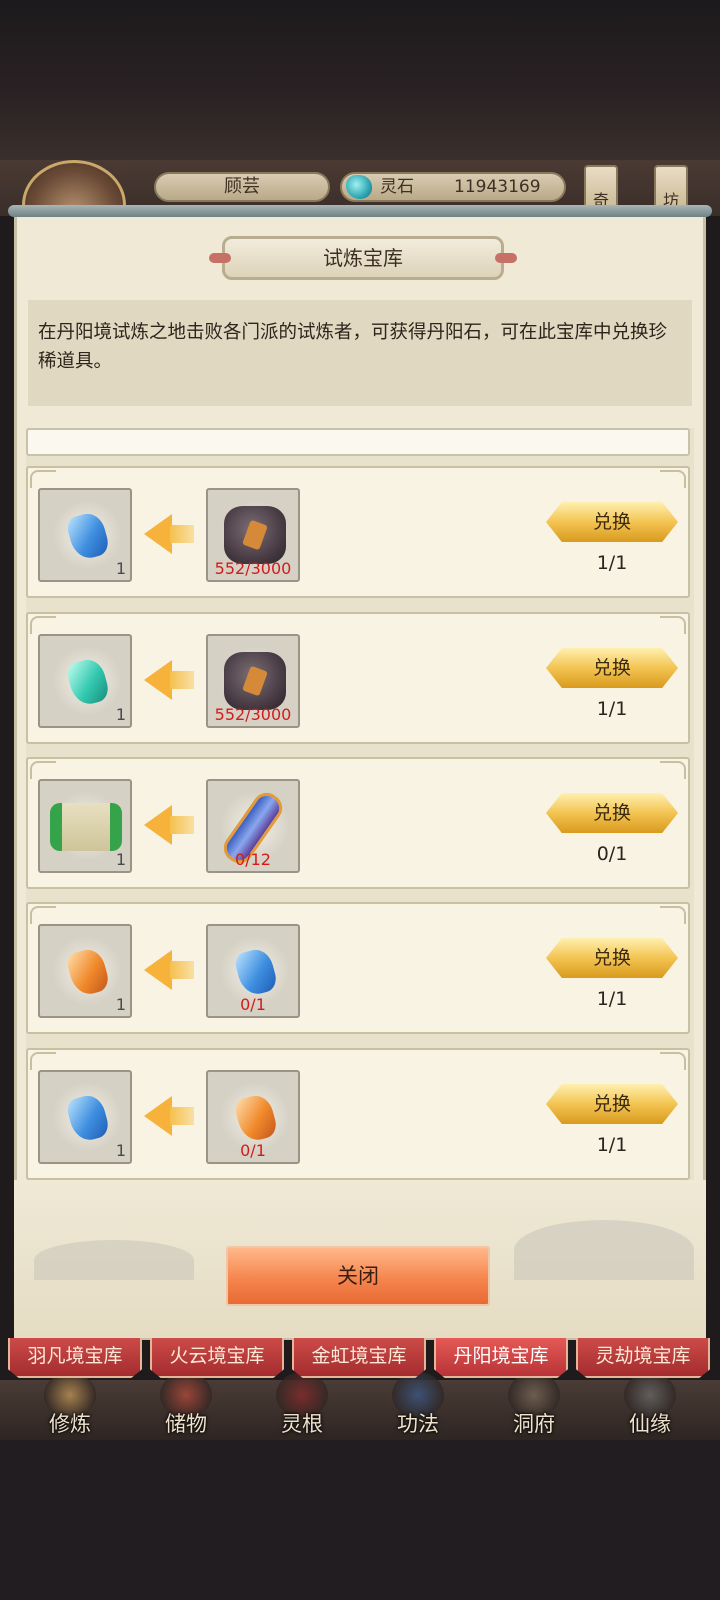 The width and height of the screenshot is (720, 1600). I want to click on list-scroll-edge, so click(358, 442).